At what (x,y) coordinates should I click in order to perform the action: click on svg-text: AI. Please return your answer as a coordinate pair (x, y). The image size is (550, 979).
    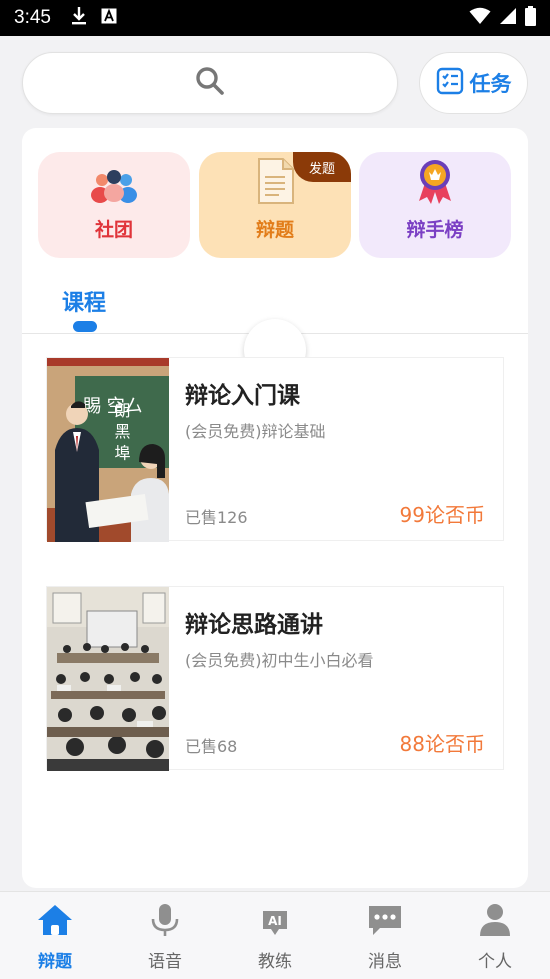
    Looking at the image, I should click on (275, 921).